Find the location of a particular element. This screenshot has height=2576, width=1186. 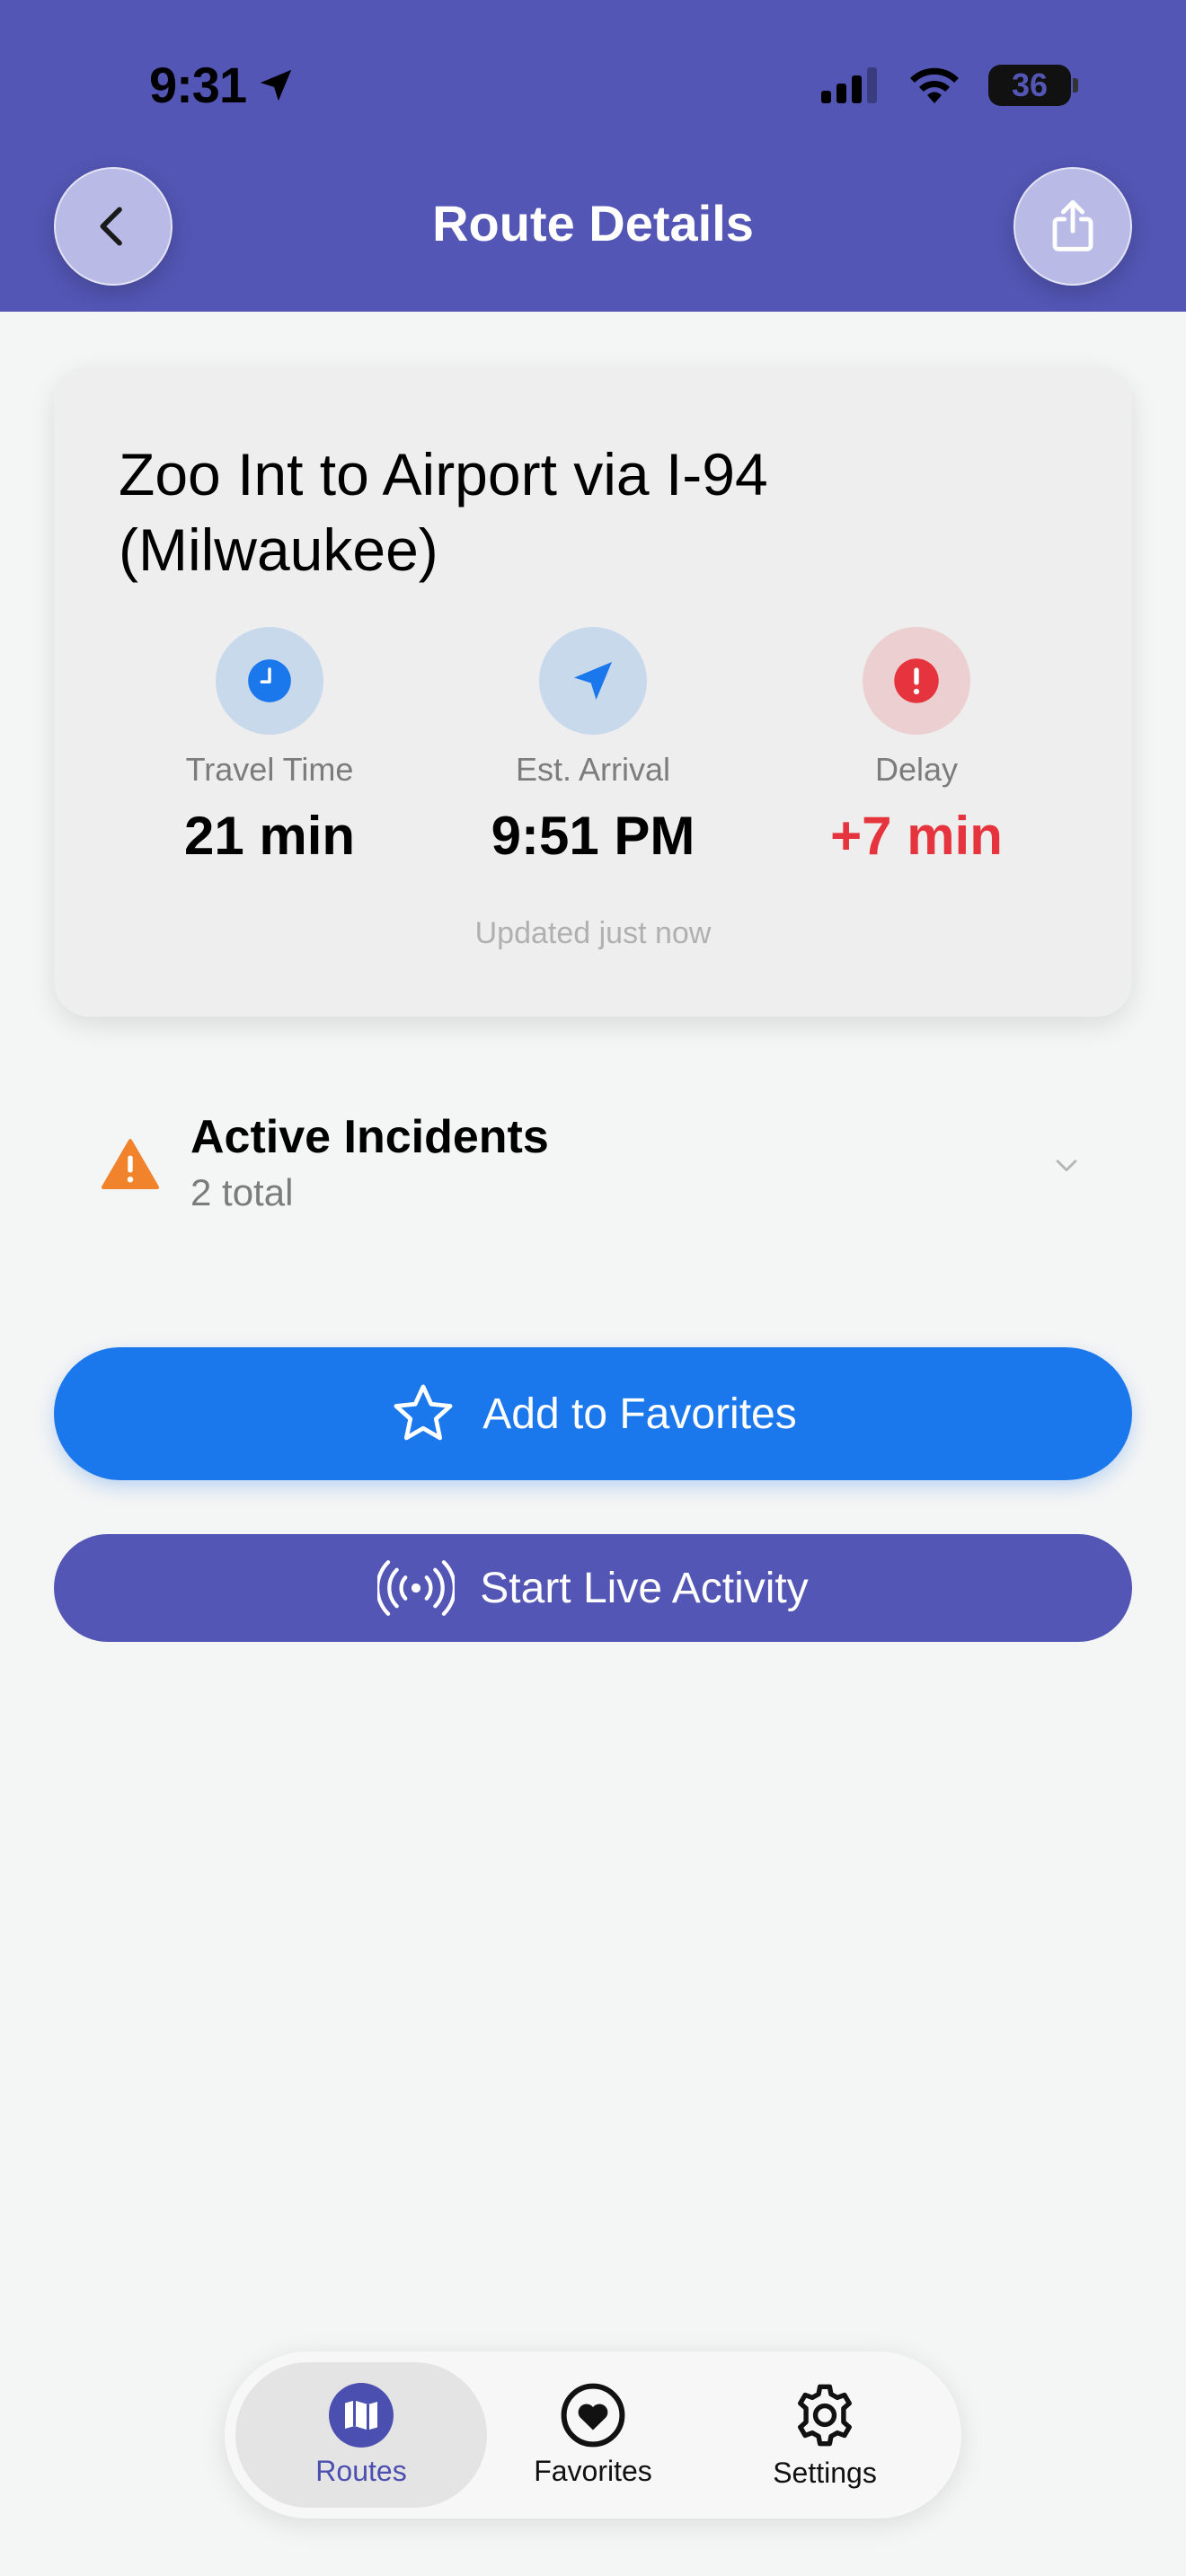

status-bar-indicators: 36 is located at coordinates (949, 85).